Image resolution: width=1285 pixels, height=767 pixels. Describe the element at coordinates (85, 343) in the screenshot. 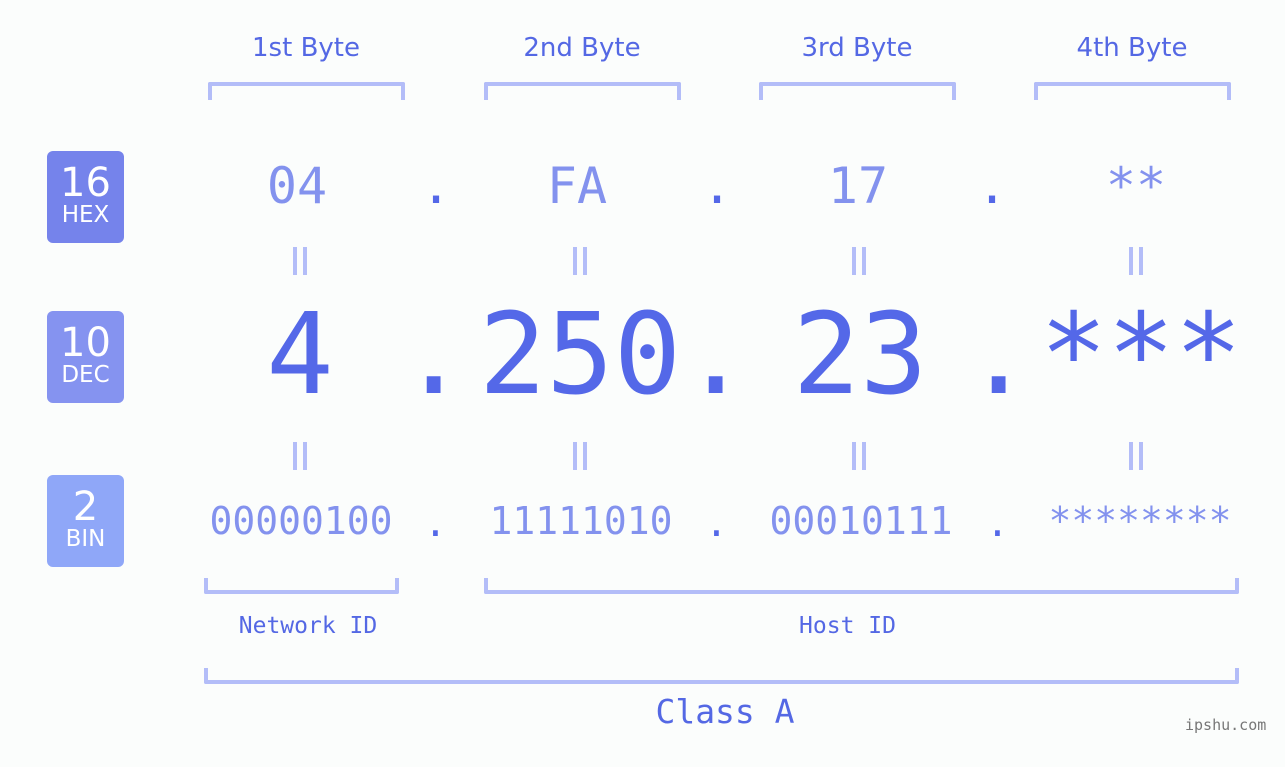

I see `dec-badge-base: 10` at that location.